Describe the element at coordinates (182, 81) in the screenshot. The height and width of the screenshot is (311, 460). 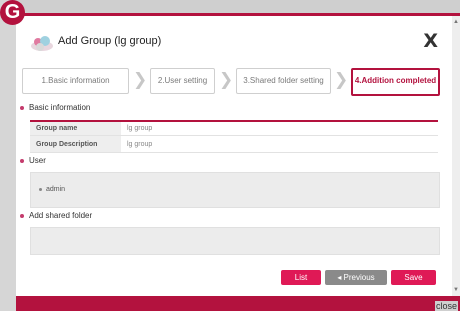
I see `step-user-setting: 2.User setting` at that location.